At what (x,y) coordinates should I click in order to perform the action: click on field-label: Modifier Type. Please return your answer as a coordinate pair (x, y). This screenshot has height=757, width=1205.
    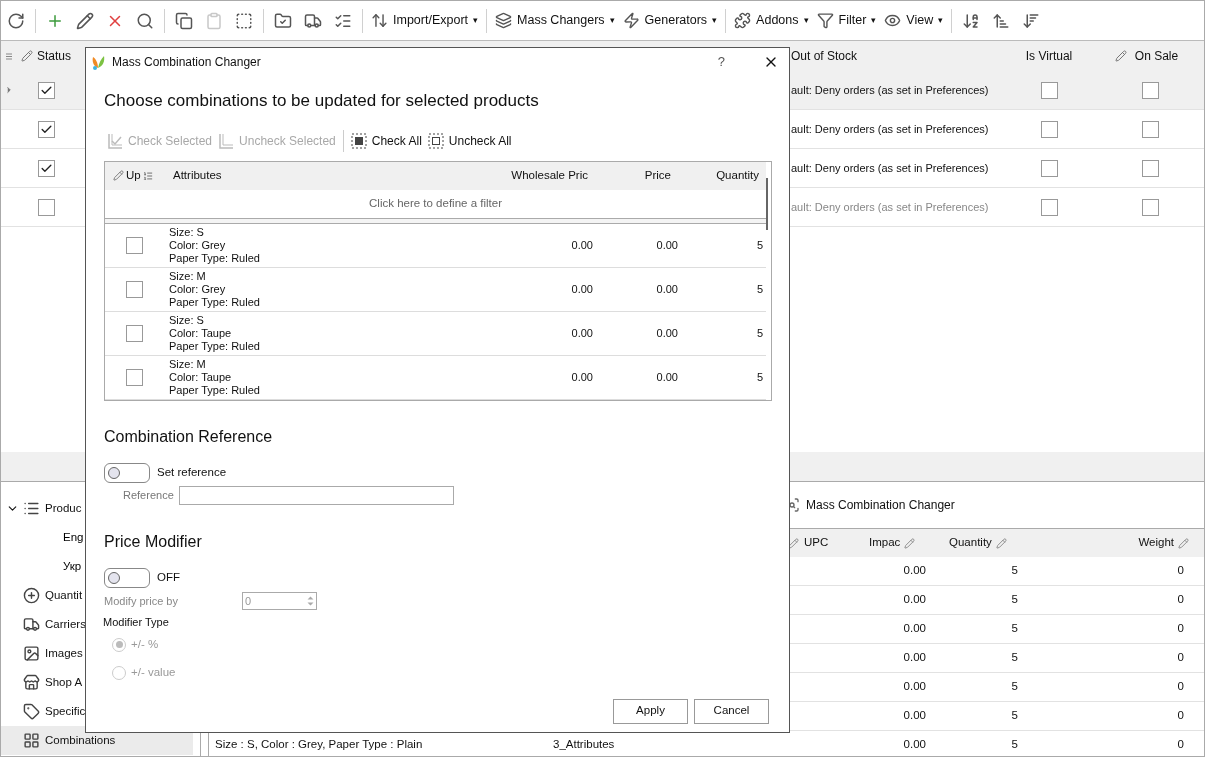
    Looking at the image, I should click on (136, 622).